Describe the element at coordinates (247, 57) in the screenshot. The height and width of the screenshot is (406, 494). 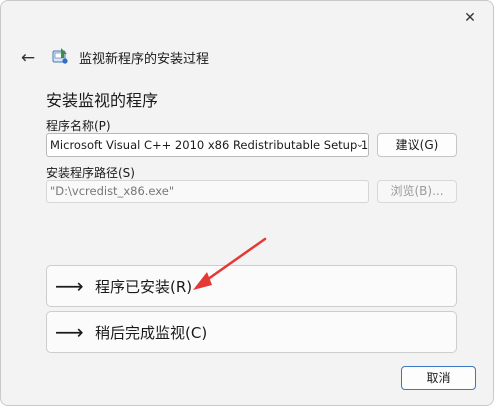
I see `header-bar: ← 监视新程序的安装过程` at that location.